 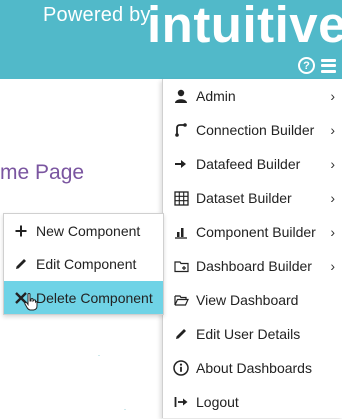 What do you see at coordinates (181, 402) in the screenshot?
I see `logout-icon` at bounding box center [181, 402].